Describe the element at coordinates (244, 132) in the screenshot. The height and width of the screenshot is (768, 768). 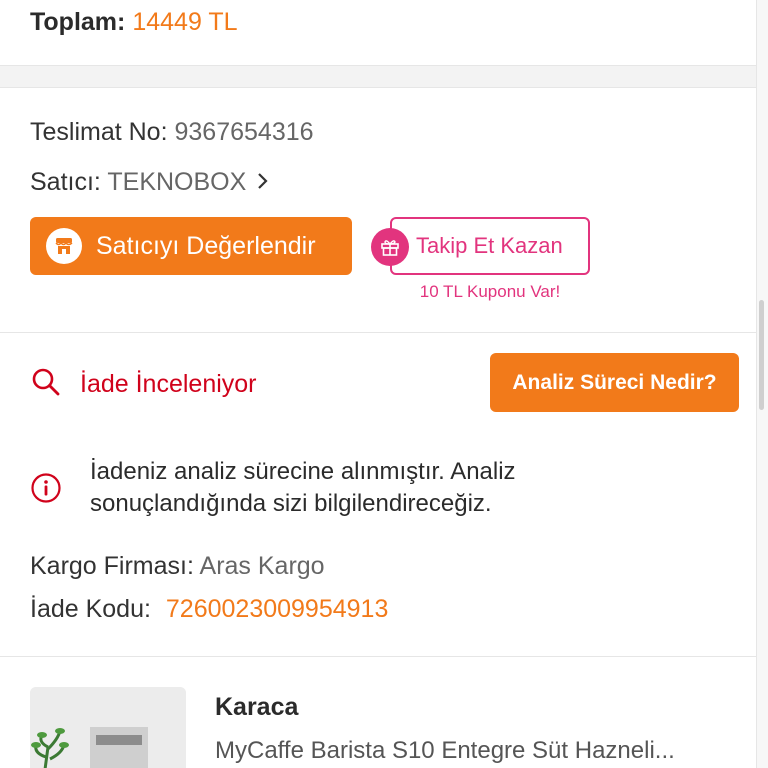
I see `delivery-number-value: 9367654316` at that location.